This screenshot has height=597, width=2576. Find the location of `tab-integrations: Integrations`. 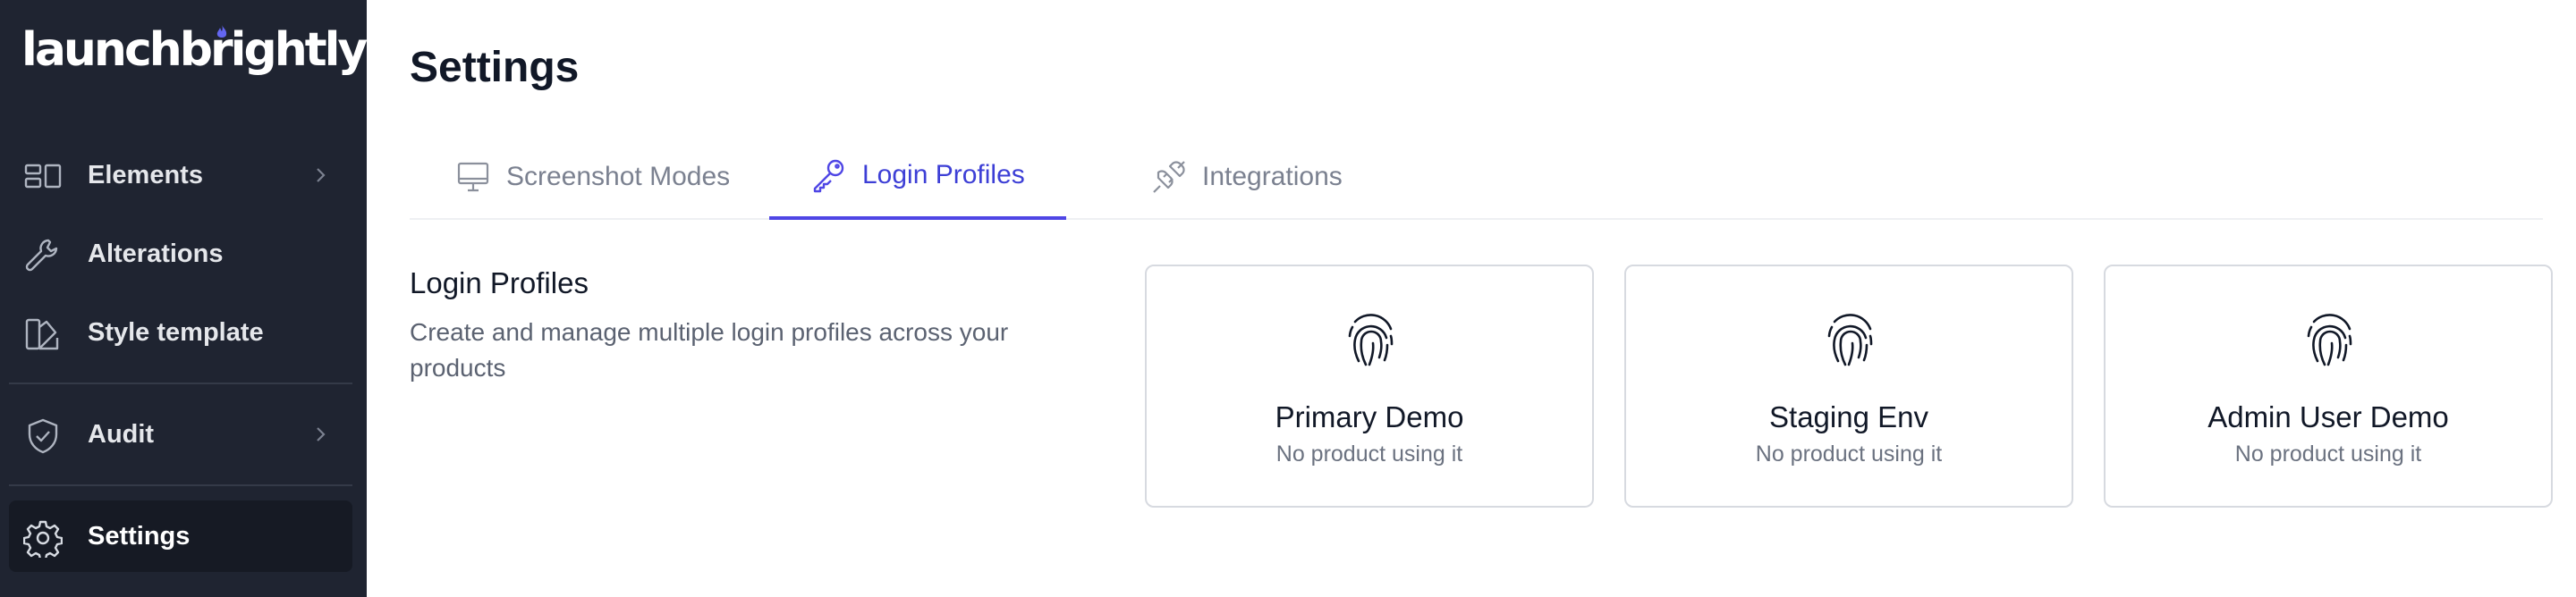

tab-integrations: Integrations is located at coordinates (1246, 177).